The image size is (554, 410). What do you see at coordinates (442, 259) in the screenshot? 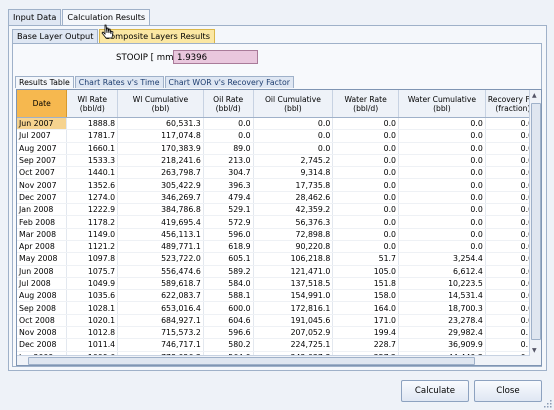
I see `table-cell: 3,254.4` at bounding box center [442, 259].